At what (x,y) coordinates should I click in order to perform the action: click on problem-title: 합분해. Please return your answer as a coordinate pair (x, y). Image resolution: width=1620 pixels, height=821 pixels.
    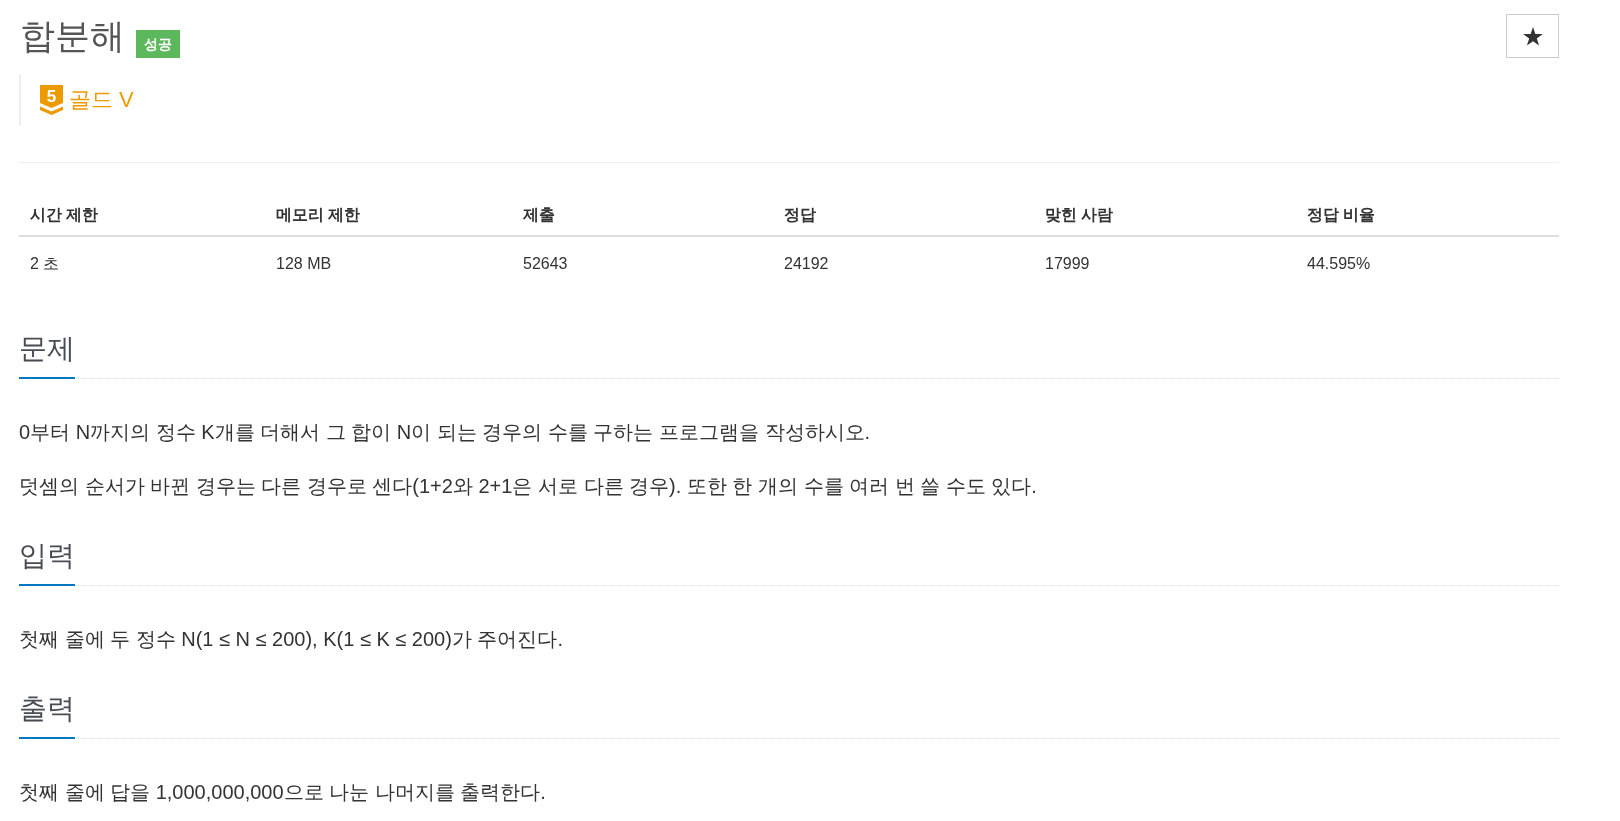
    Looking at the image, I should click on (72, 36).